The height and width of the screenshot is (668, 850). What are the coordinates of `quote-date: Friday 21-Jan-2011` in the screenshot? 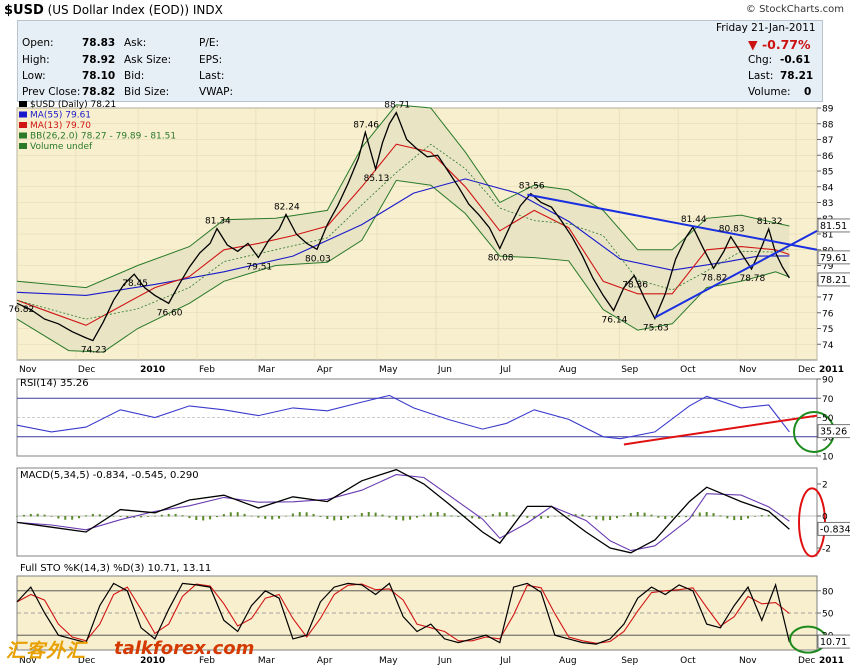 It's located at (766, 28).